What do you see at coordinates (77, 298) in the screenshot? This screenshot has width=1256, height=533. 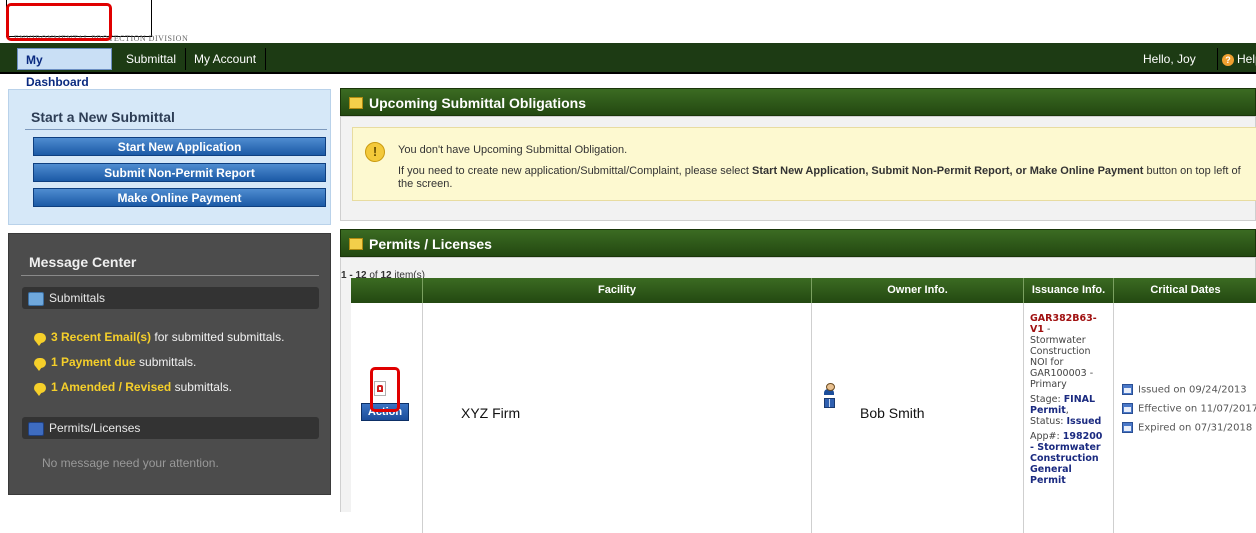 I see `submittals-label: Submittals` at bounding box center [77, 298].